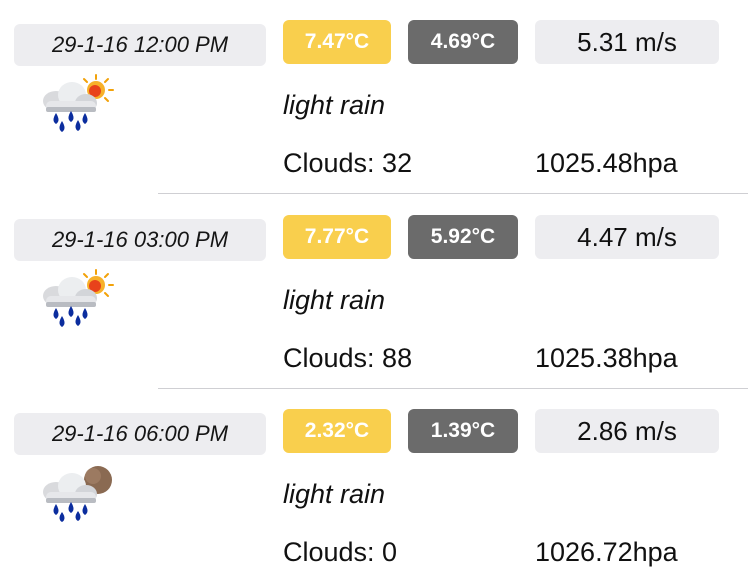 This screenshot has height=583, width=748. What do you see at coordinates (140, 240) in the screenshot?
I see `forecast-datetime: 29-1-16 03:00 PM` at bounding box center [140, 240].